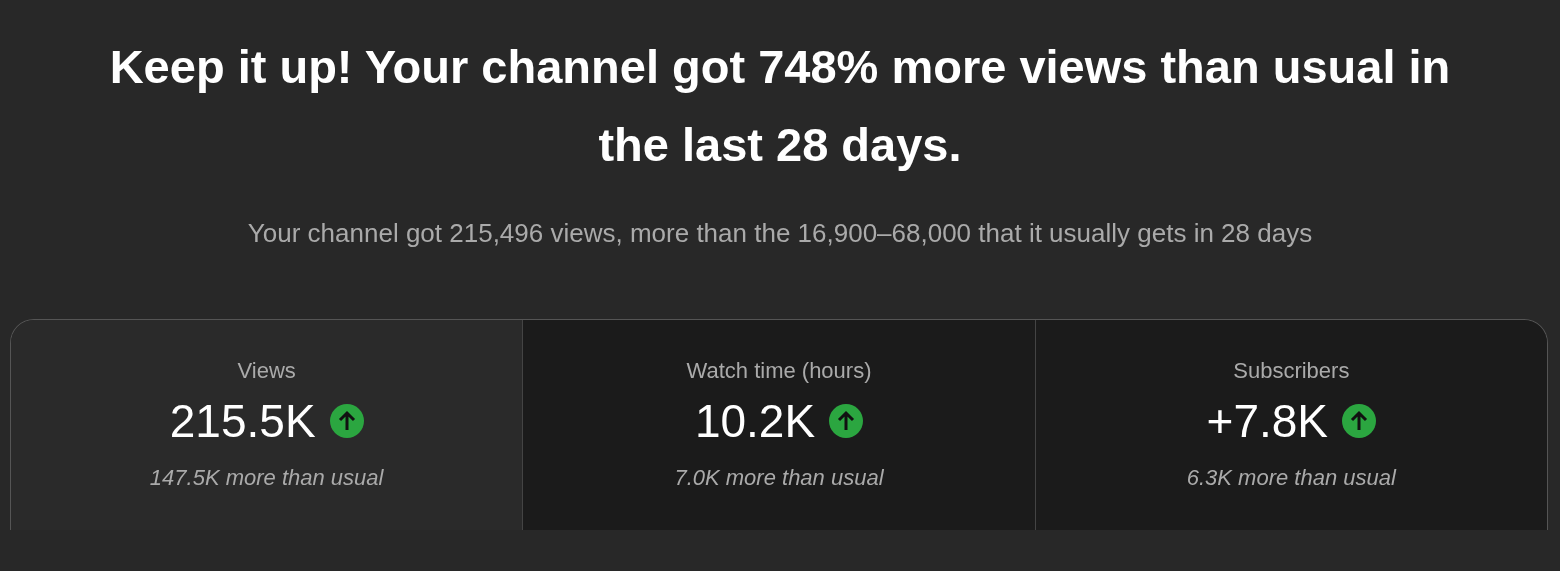 The image size is (1560, 571). Describe the element at coordinates (1291, 478) in the screenshot. I see `metric-note: 6.3K more than usual` at that location.